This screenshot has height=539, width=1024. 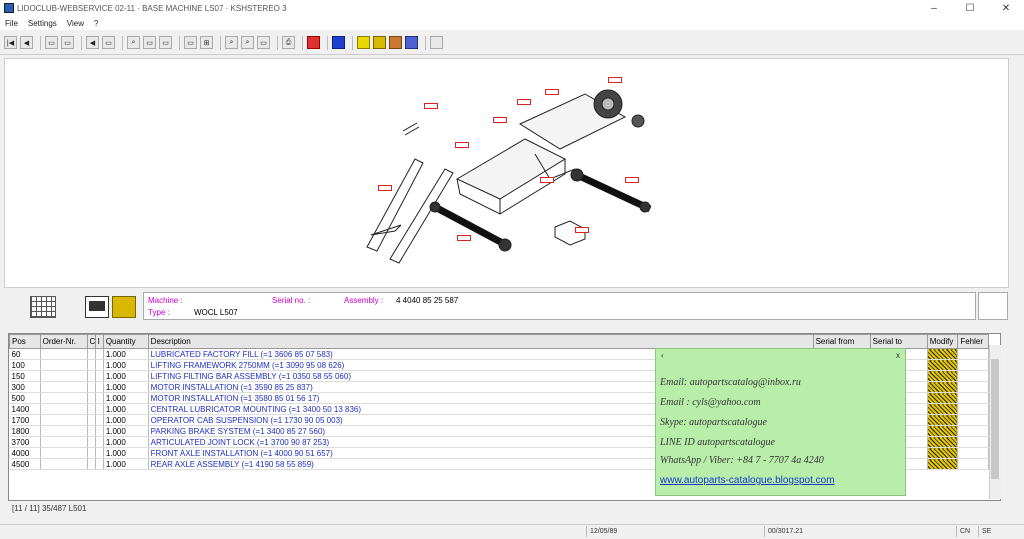 What do you see at coordinates (480, 341) in the screenshot?
I see `col-description: Description` at bounding box center [480, 341].